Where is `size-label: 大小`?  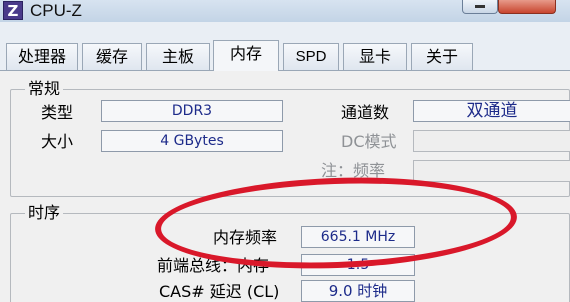 size-label: 大小 is located at coordinates (57, 141).